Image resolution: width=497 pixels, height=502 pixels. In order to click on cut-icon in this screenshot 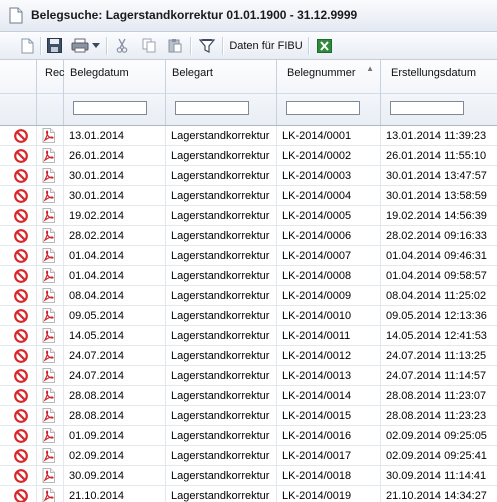, I will do `click(122, 45)`.